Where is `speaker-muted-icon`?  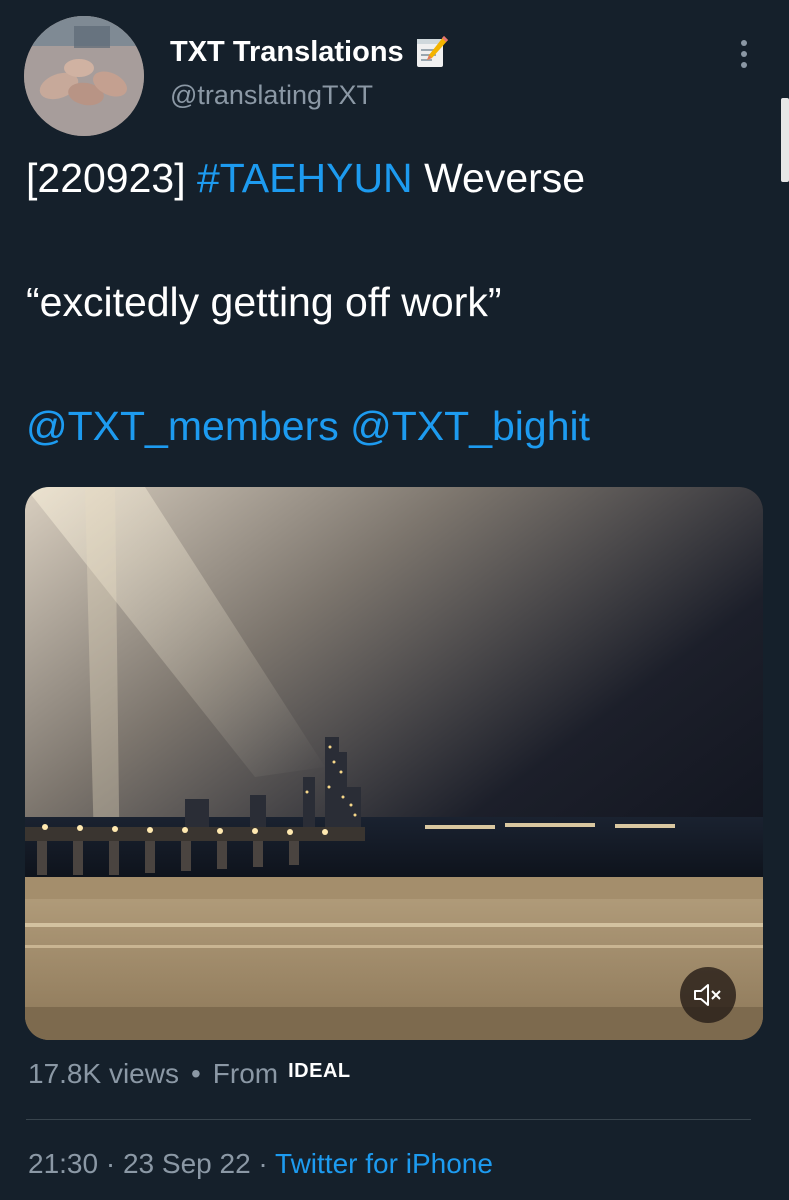
speaker-muted-icon is located at coordinates (707, 995).